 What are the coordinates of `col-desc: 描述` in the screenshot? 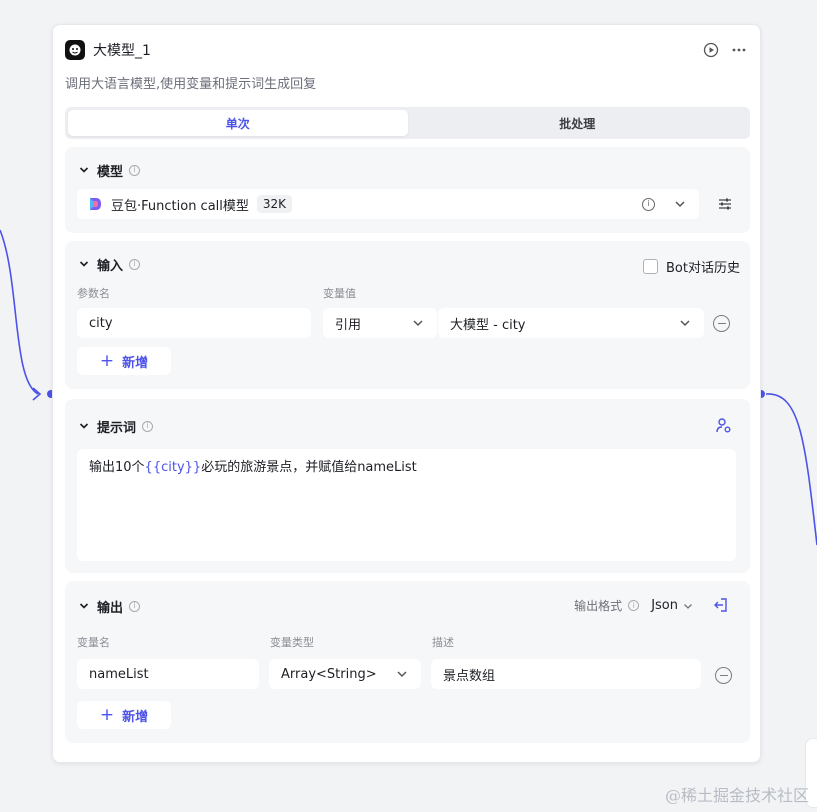 It's located at (443, 642).